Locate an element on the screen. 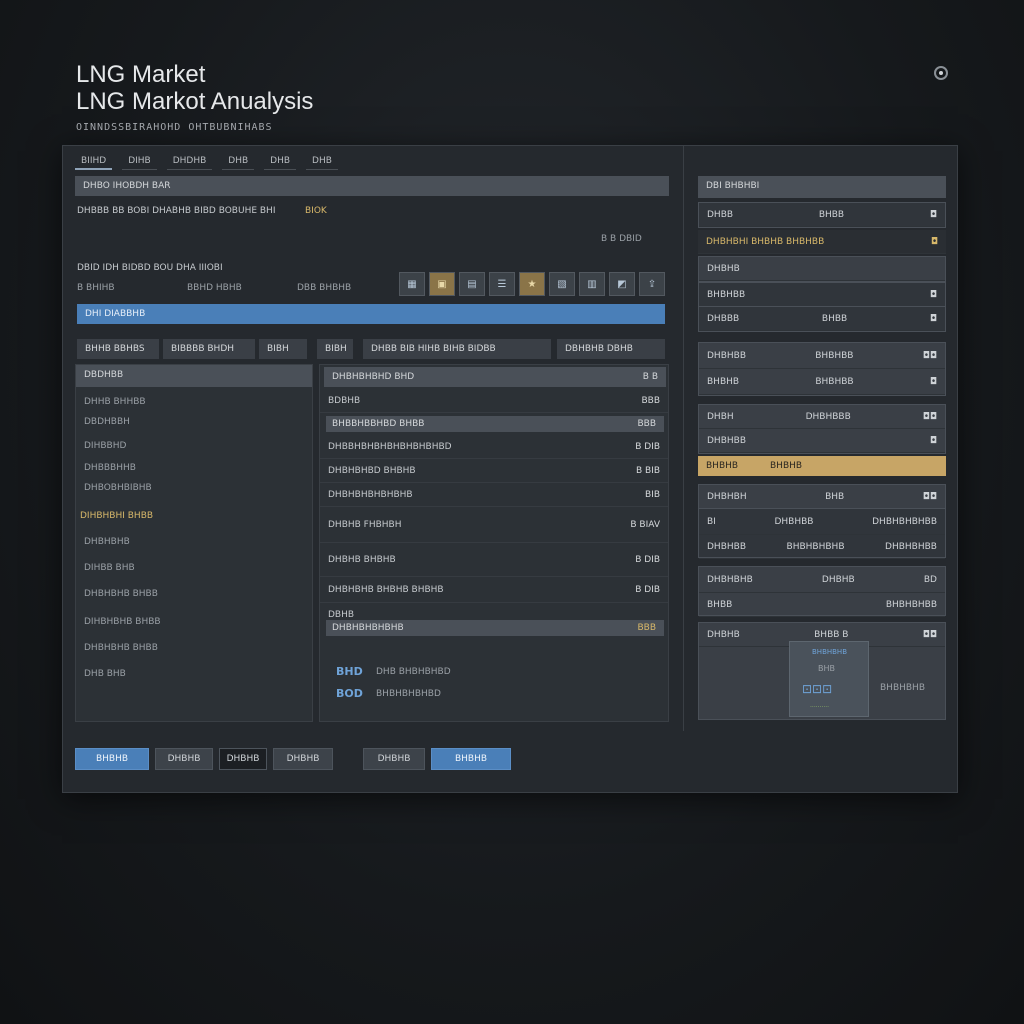  settings-icon is located at coordinates (941, 73).